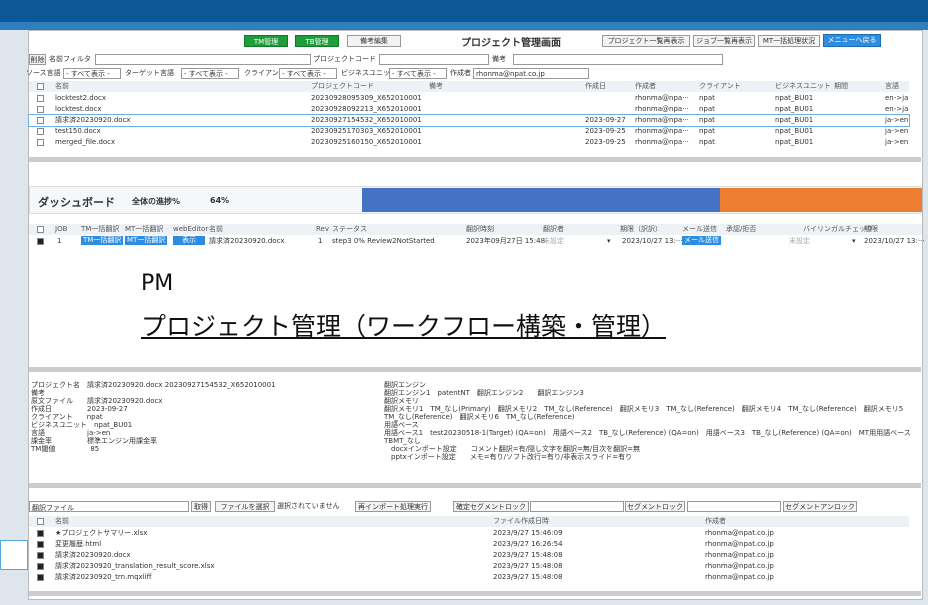  I want to click on top-bar, so click(464, 11).